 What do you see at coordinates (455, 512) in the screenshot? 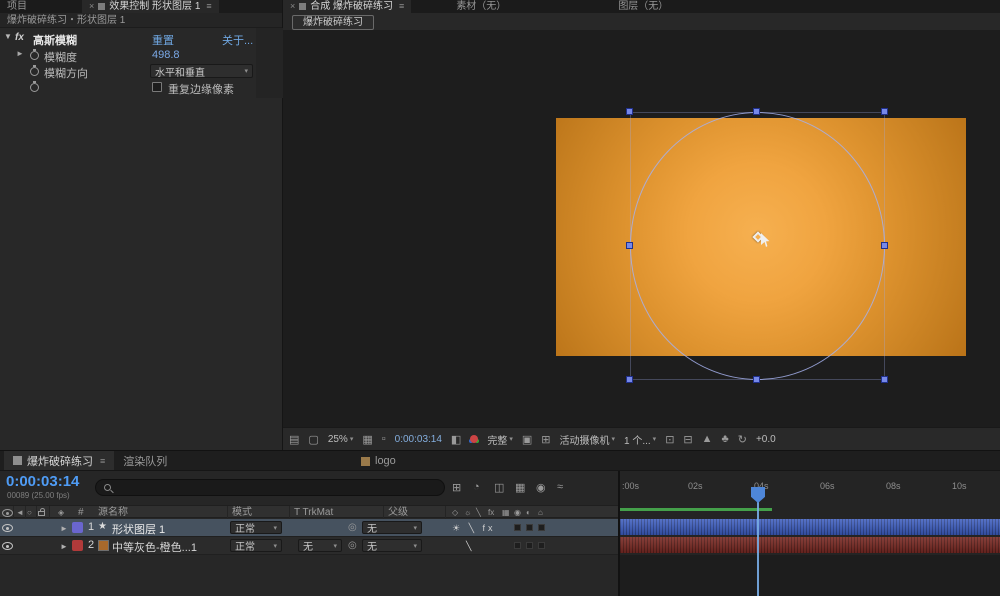
I see `shy-switch-icon: ◇` at bounding box center [455, 512].